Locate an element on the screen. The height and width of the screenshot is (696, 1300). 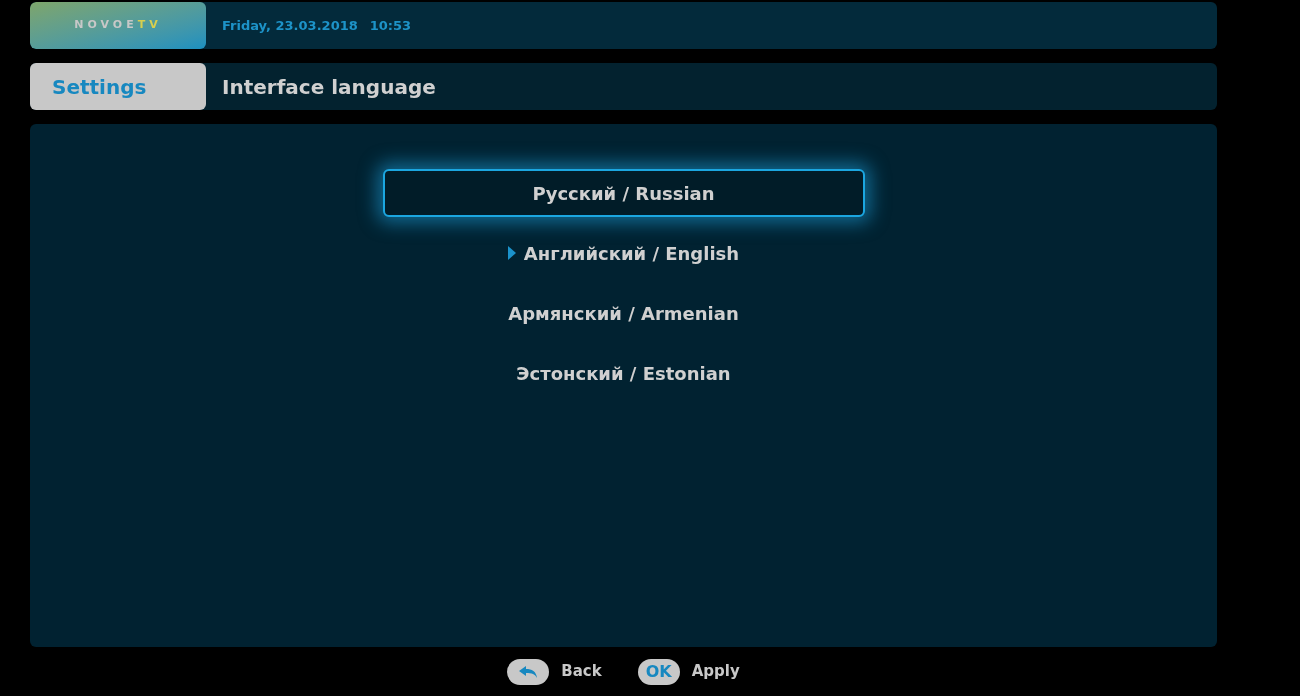
language-option: Эстонский / Estonian is located at coordinates (623, 373).